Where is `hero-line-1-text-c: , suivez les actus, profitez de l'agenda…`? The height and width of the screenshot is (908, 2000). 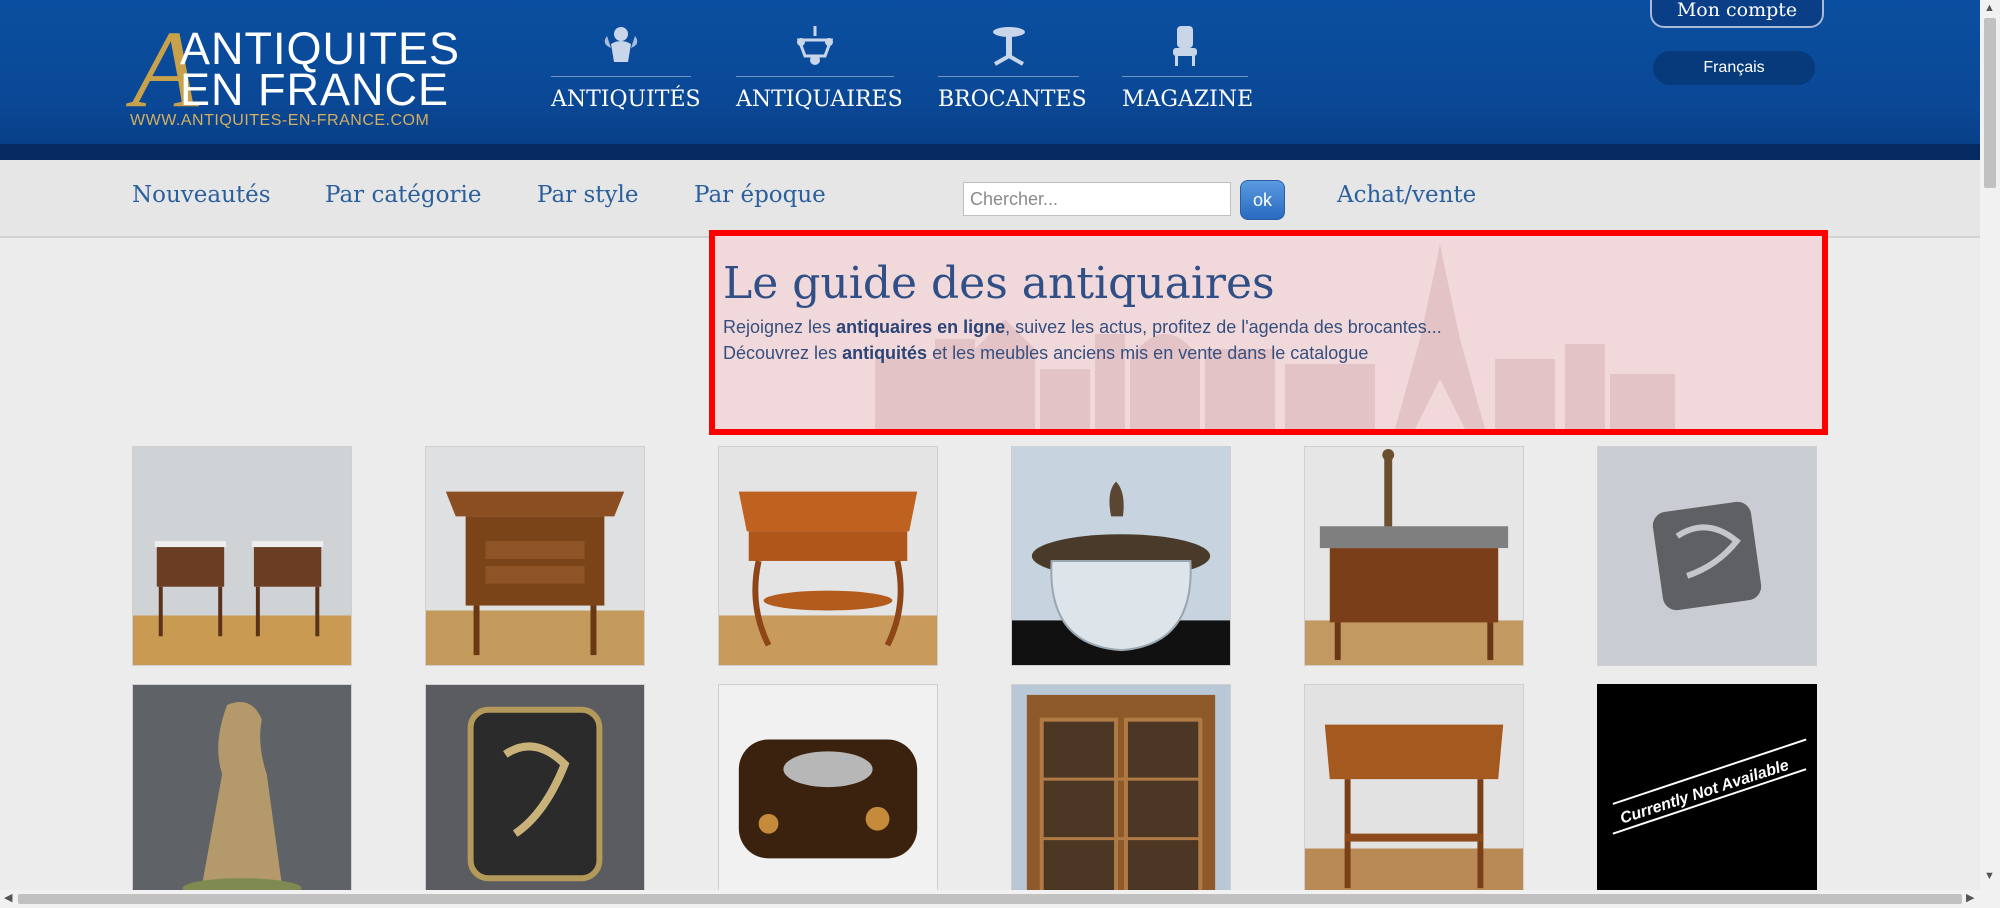
hero-line-1-text-c: , suivez les actus, profitez de l'agenda… is located at coordinates (1223, 327).